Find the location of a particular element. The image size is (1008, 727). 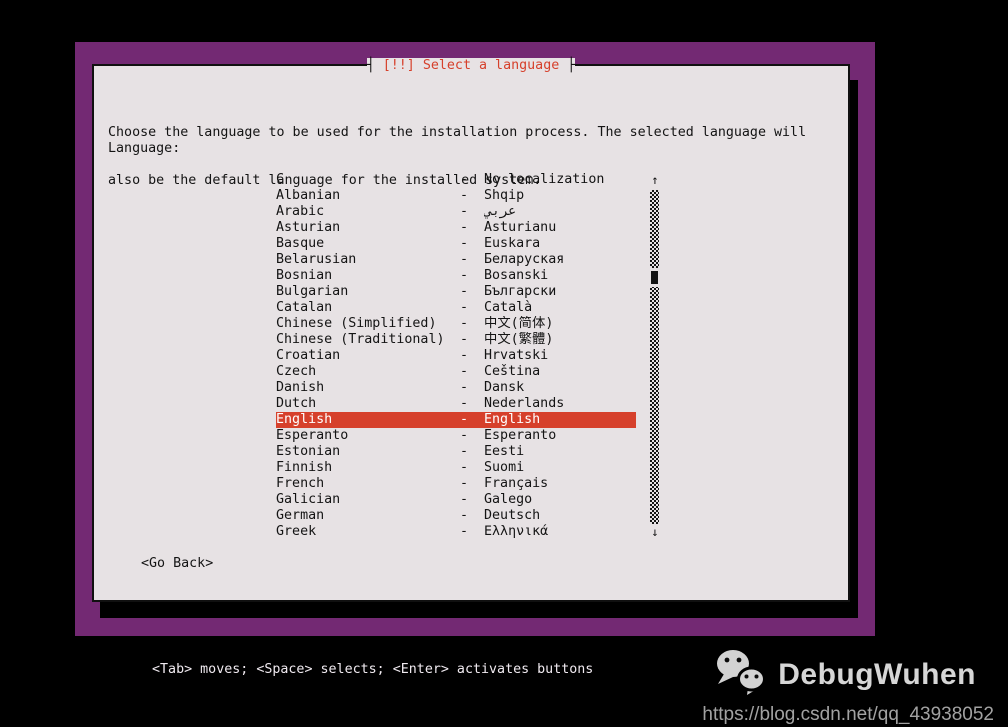

language-native-name: Ελληνικά is located at coordinates (516, 531).